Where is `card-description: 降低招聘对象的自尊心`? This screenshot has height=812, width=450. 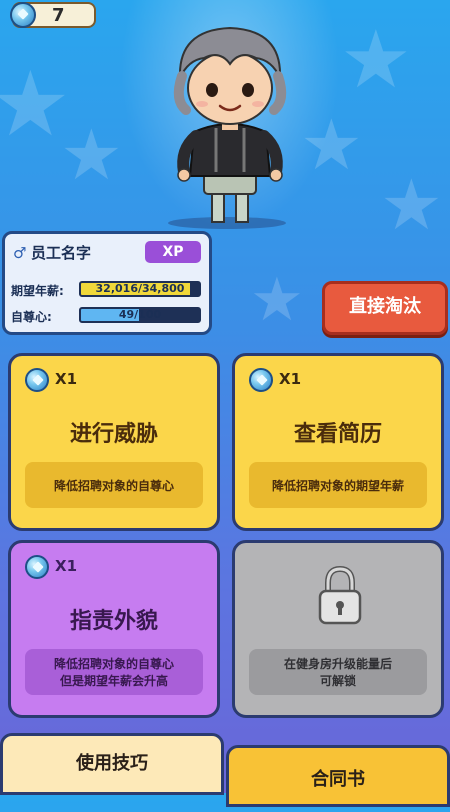
card-description: 降低招聘对象的自尊心 is located at coordinates (114, 485).